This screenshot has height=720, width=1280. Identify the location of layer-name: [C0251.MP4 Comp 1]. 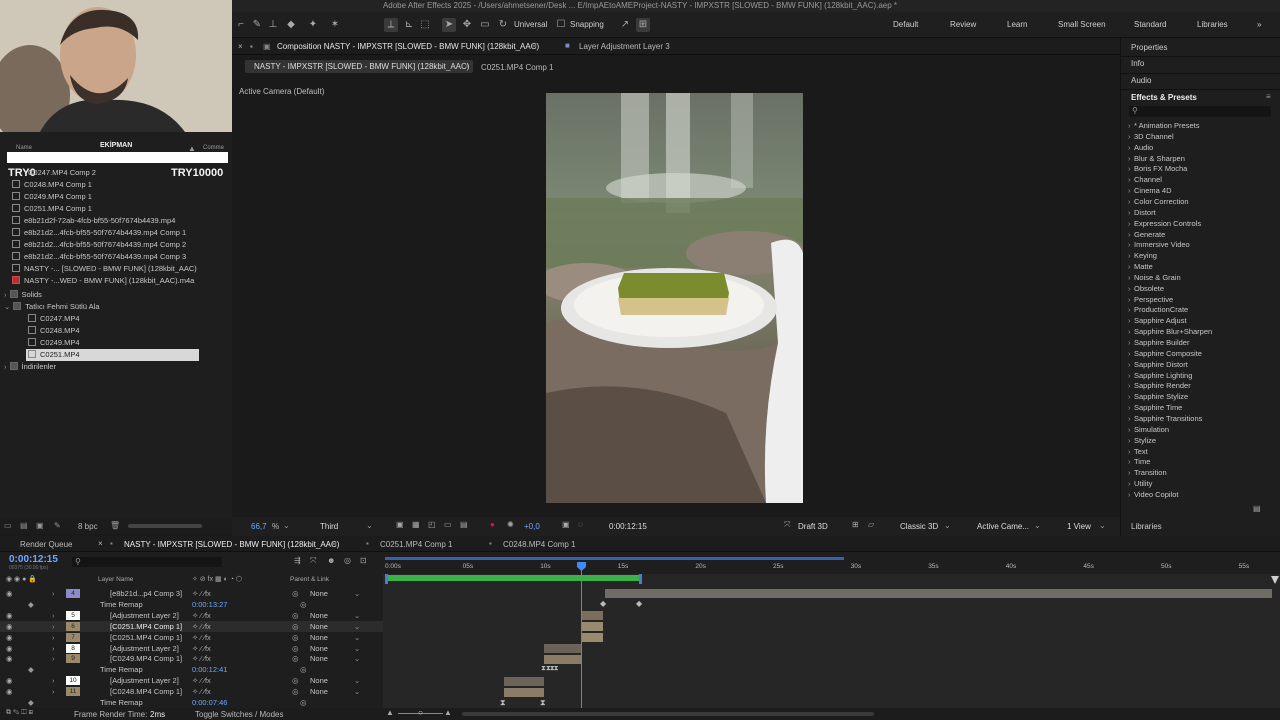
(146, 626).